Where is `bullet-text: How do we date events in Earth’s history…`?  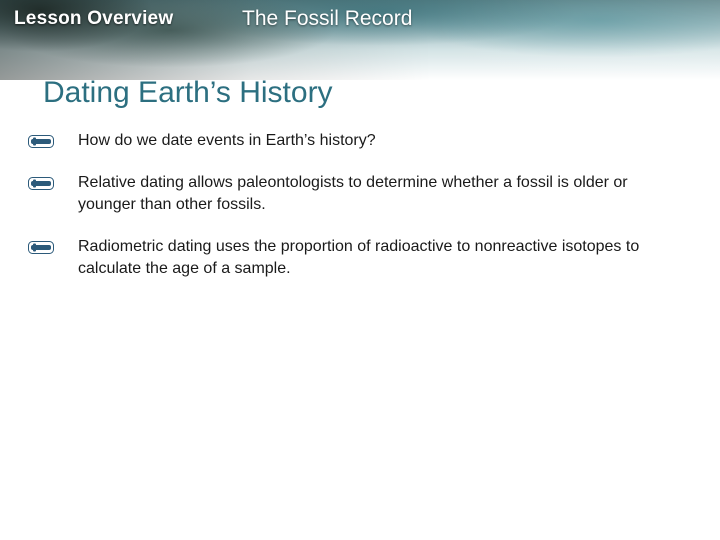
bullet-text: How do we date events in Earth’s history… is located at coordinates (227, 140).